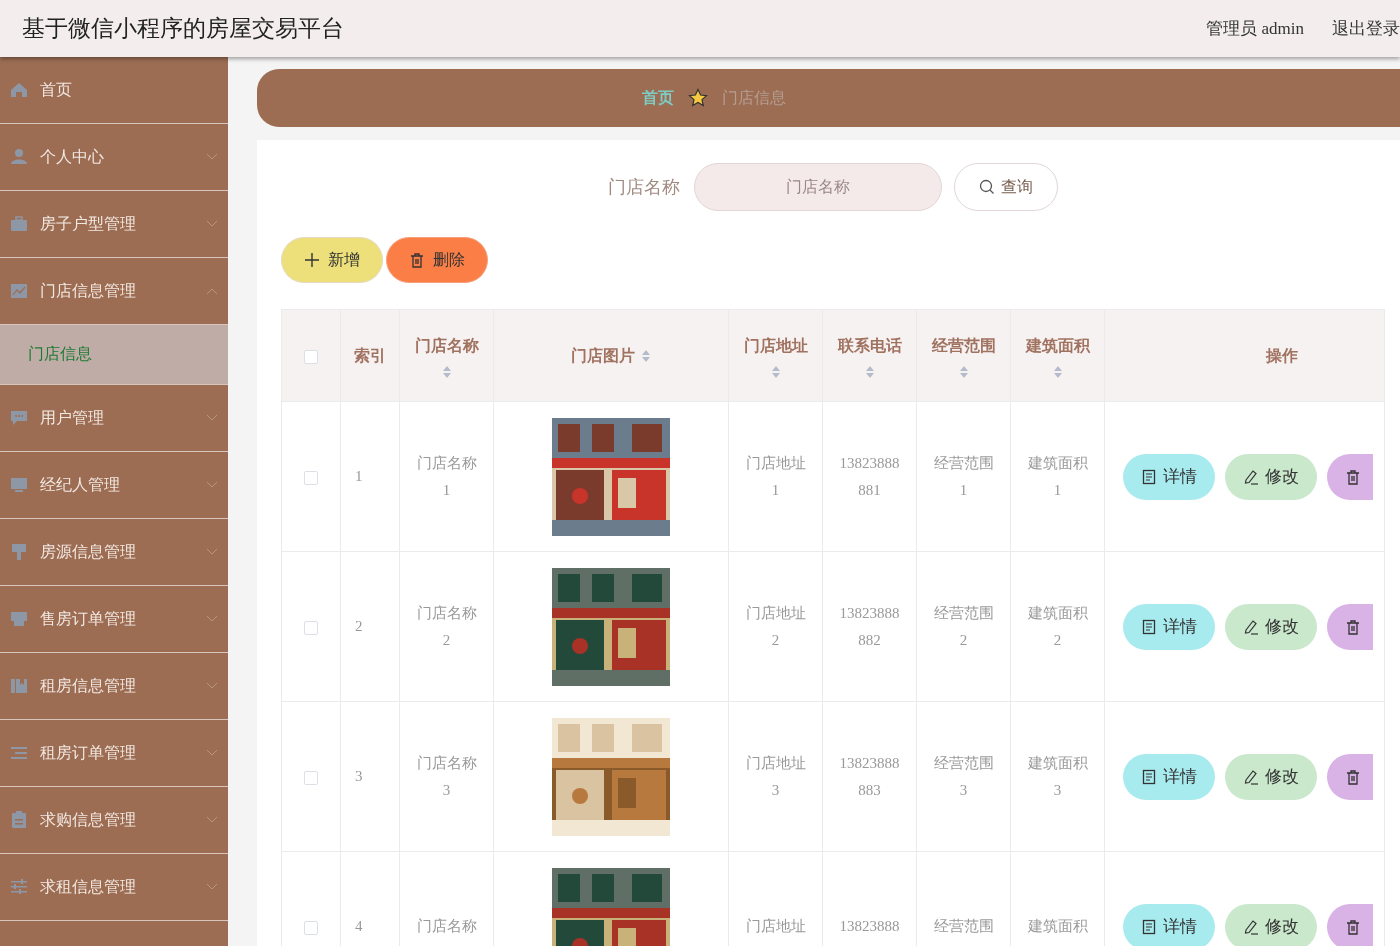 The width and height of the screenshot is (1400, 946). What do you see at coordinates (359, 626) in the screenshot?
I see `table-cell: 2` at bounding box center [359, 626].